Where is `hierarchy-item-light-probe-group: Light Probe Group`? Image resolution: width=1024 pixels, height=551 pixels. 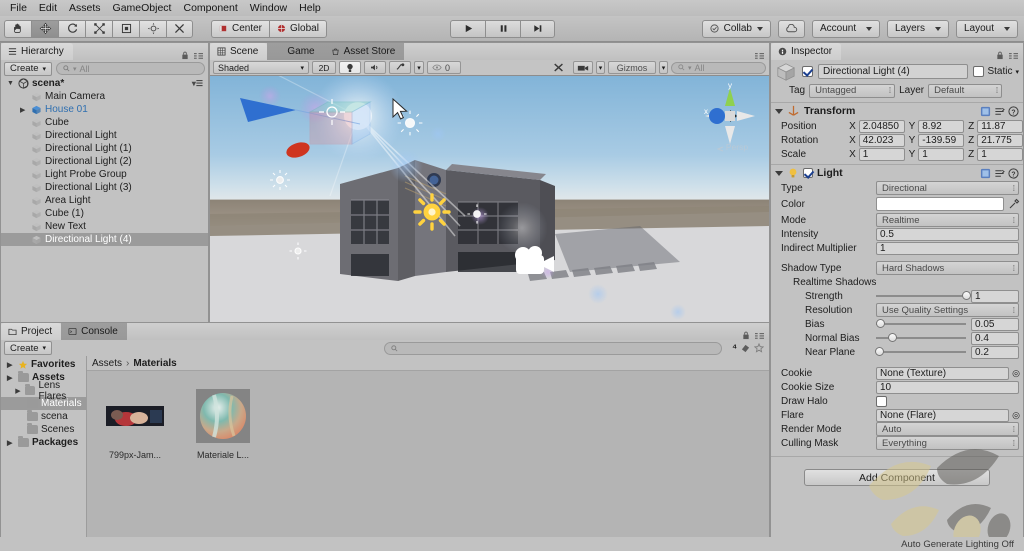
hierarchy-item-light-probe-group: Light Probe Group is located at coordinates (104, 174).